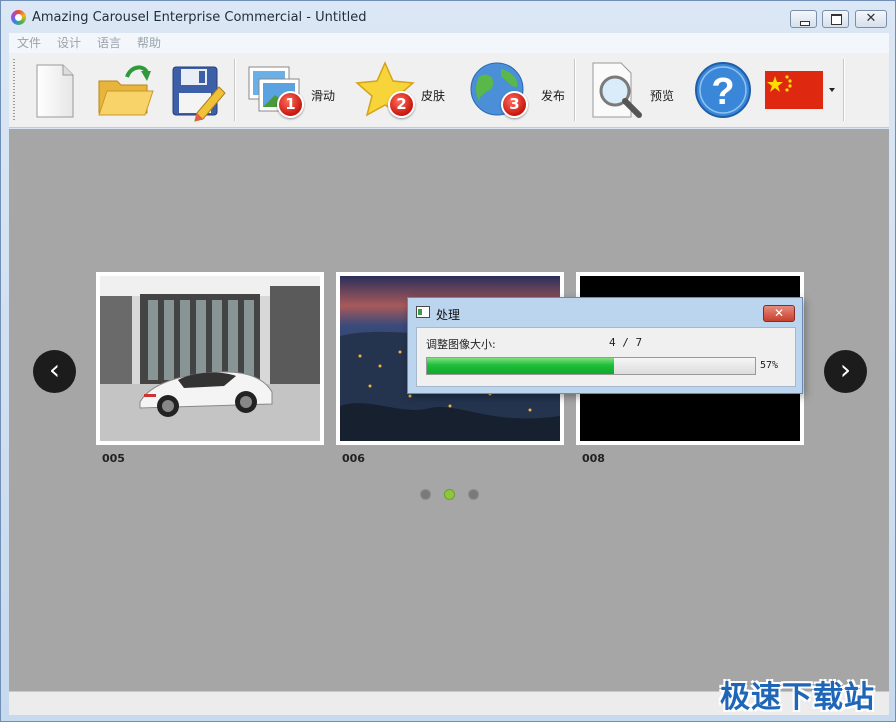  Describe the element at coordinates (29, 42) in the screenshot. I see `menu-file: 文件` at that location.